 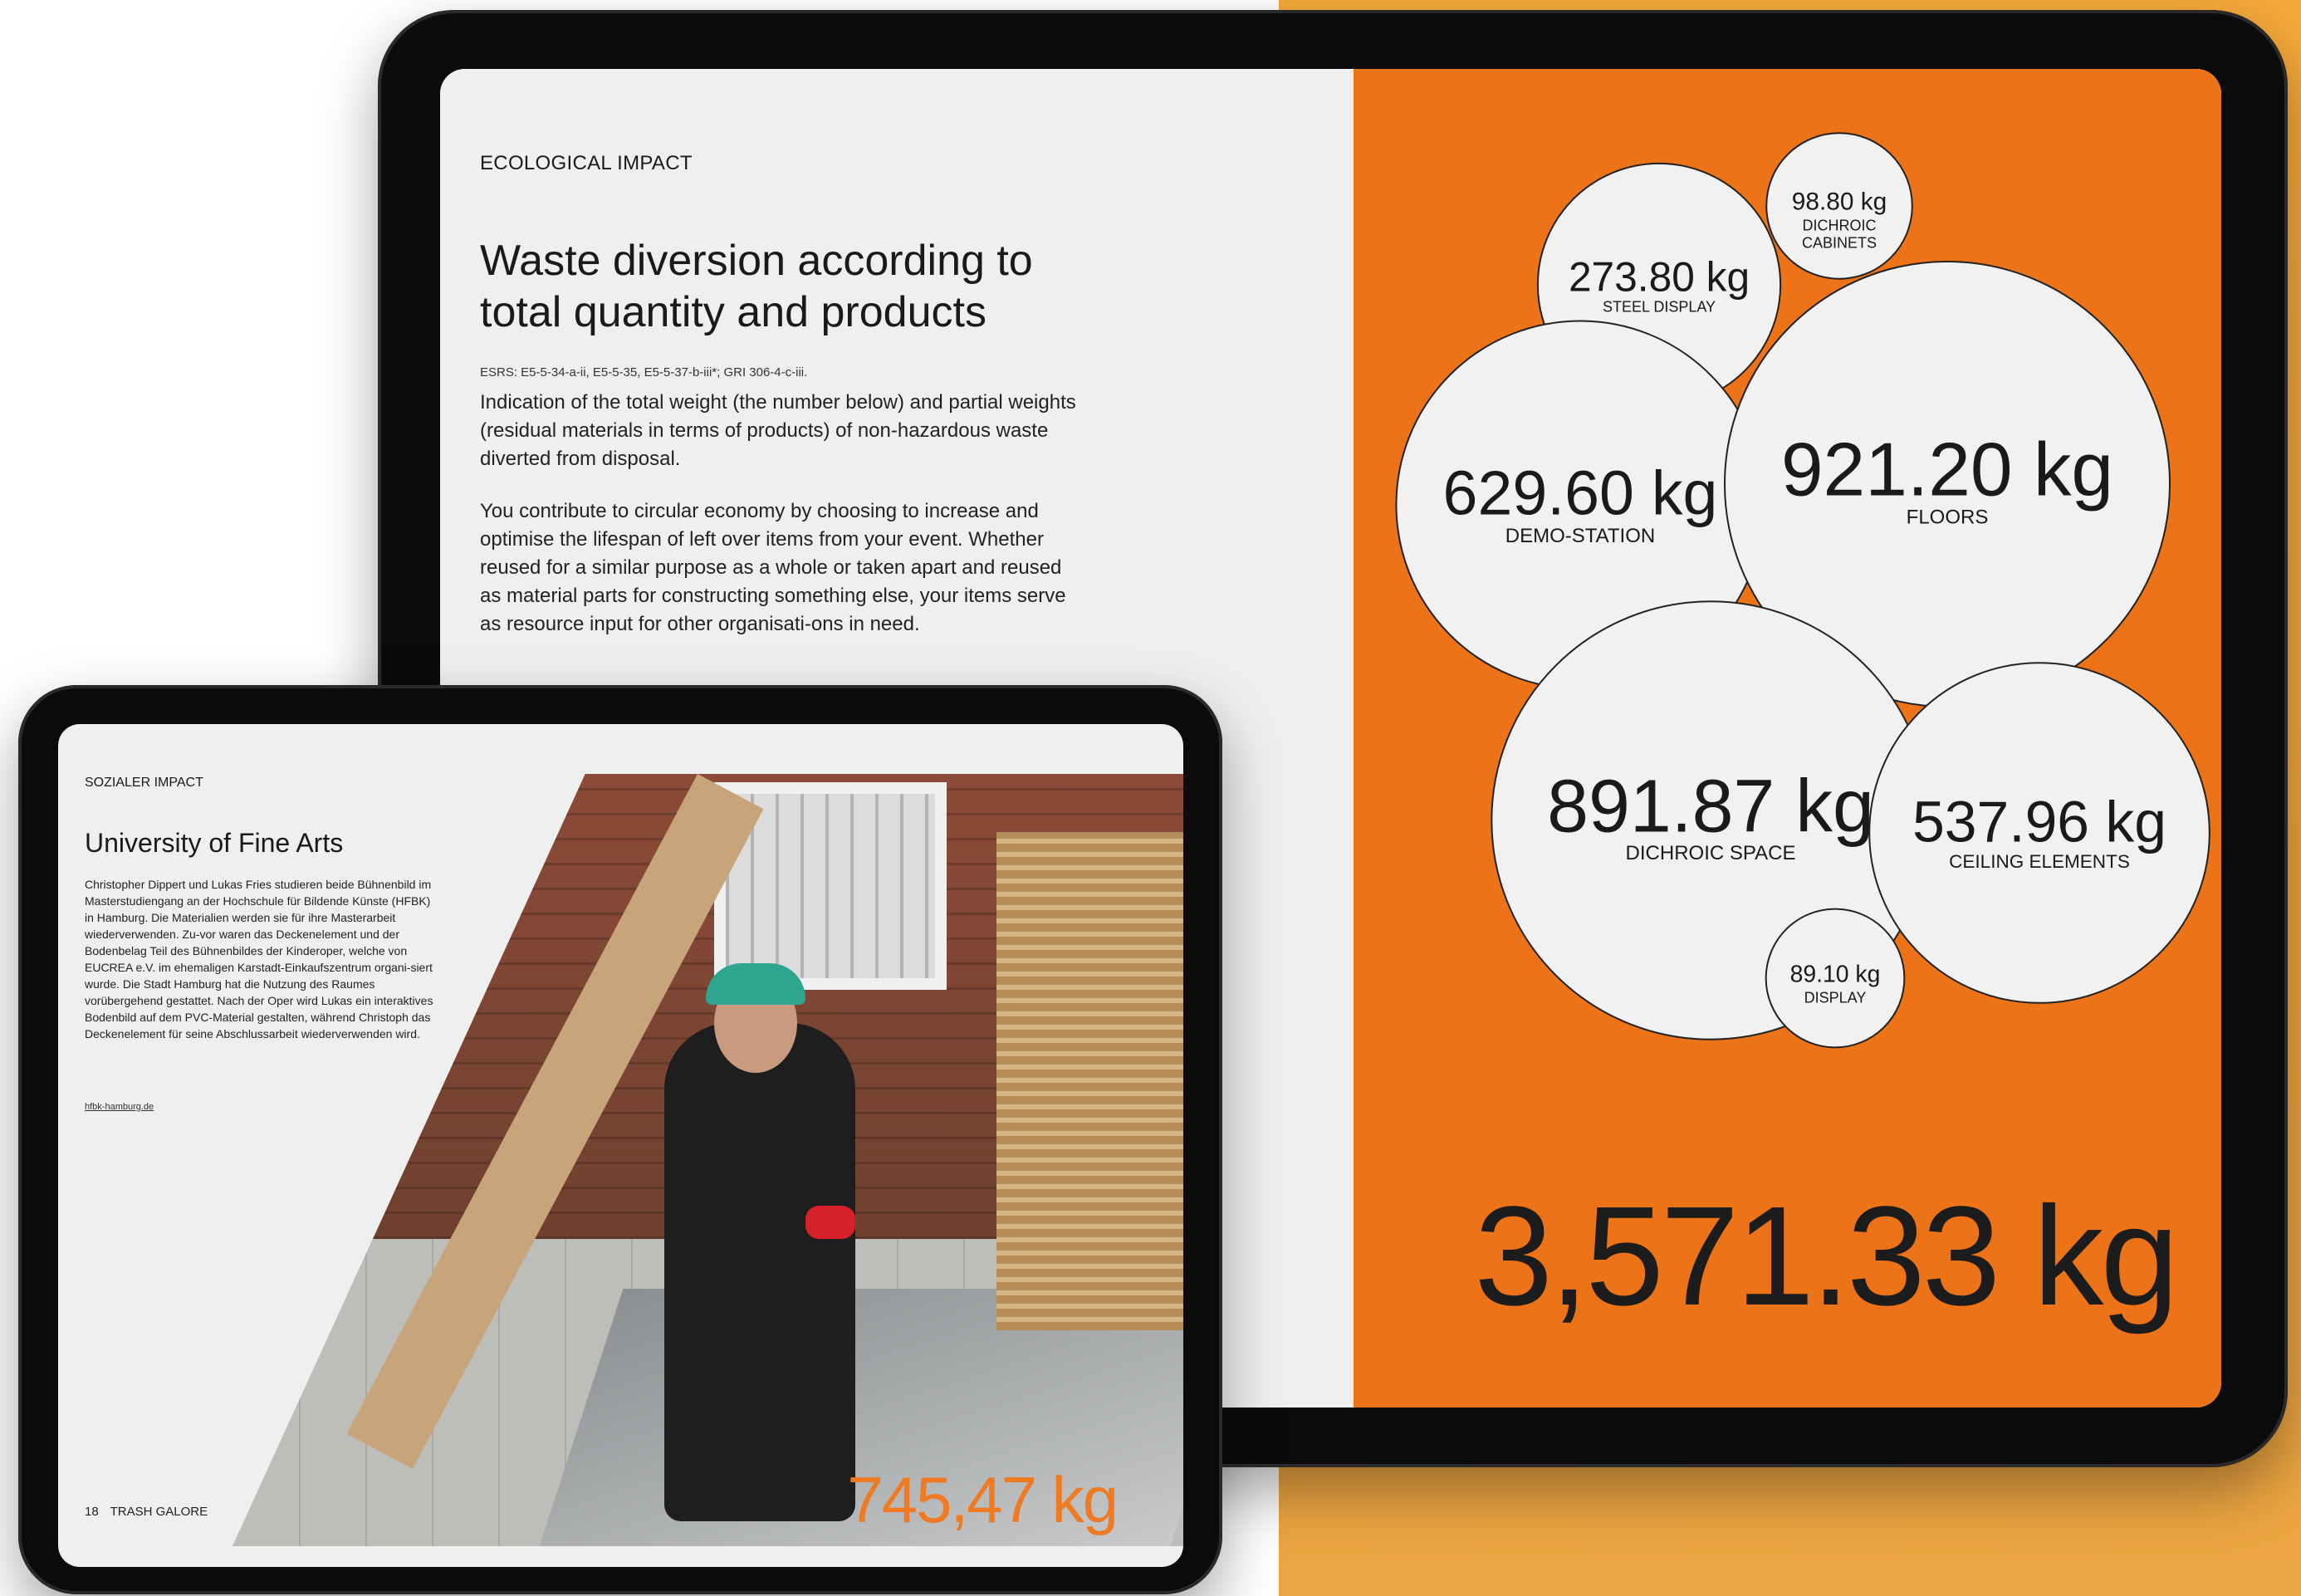 I want to click on bubble-category-label: CEILING ELEMENTS, so click(x=2039, y=861).